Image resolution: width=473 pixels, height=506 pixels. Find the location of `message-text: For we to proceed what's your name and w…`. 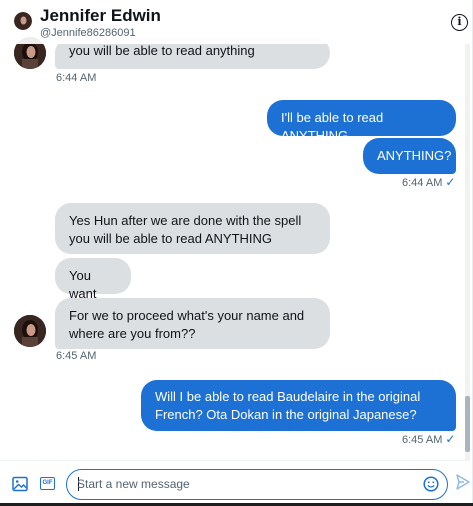

message-text: For we to proceed what's your name and w… is located at coordinates (187, 324).